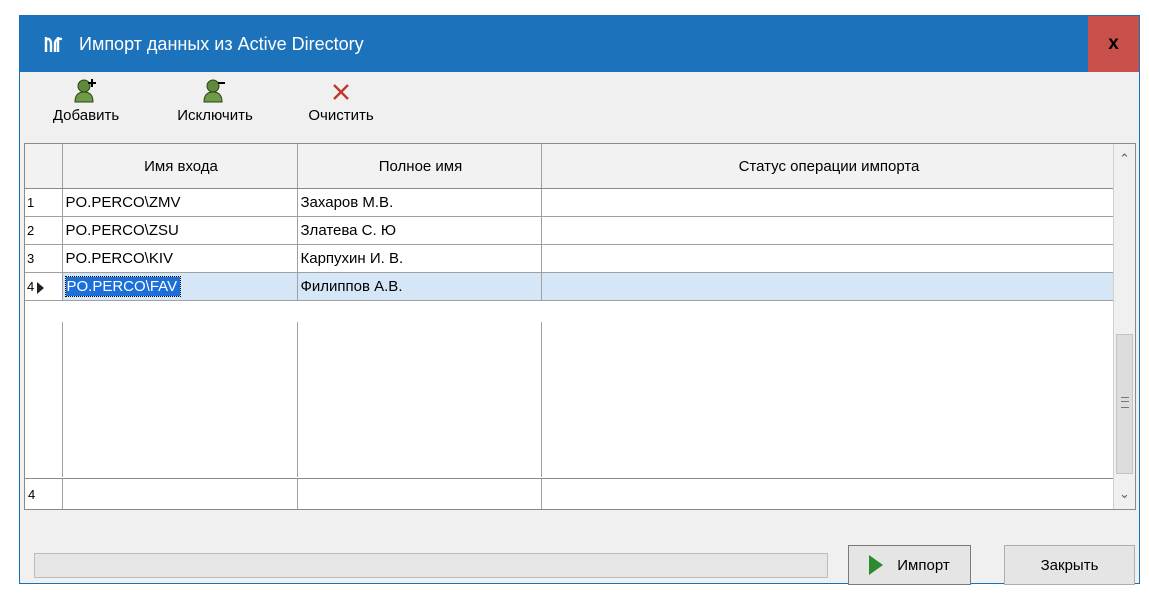 The height and width of the screenshot is (593, 1149). What do you see at coordinates (1124, 326) in the screenshot?
I see `vertical-scrollbar: ⌃ ⌄` at bounding box center [1124, 326].